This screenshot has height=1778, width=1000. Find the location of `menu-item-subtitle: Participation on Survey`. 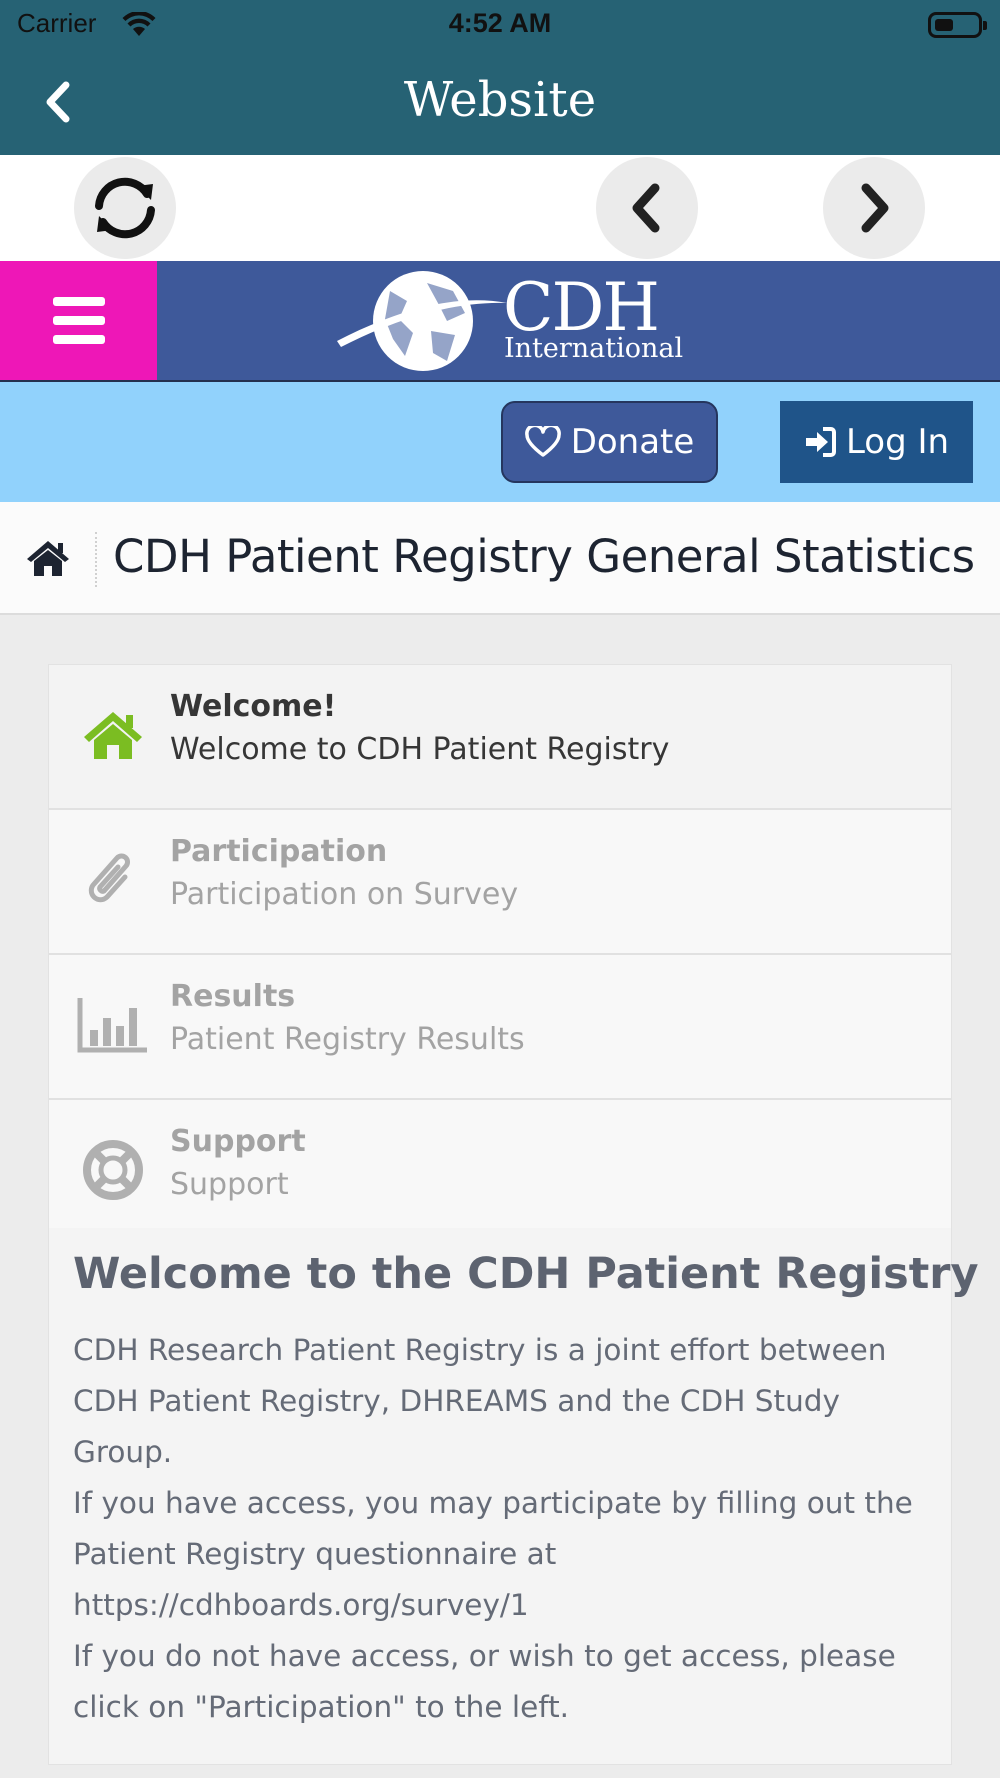

menu-item-subtitle: Participation on Survey is located at coordinates (344, 894).